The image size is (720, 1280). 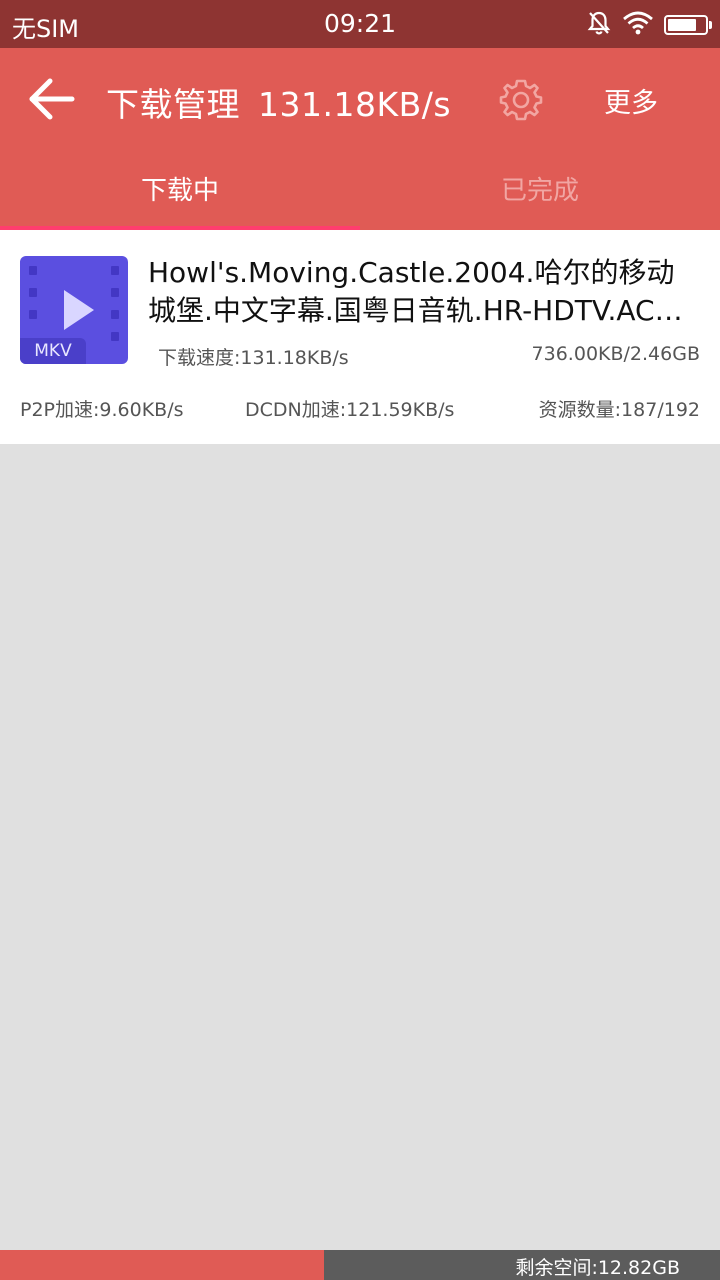 What do you see at coordinates (79, 310) in the screenshot?
I see `play-icon` at bounding box center [79, 310].